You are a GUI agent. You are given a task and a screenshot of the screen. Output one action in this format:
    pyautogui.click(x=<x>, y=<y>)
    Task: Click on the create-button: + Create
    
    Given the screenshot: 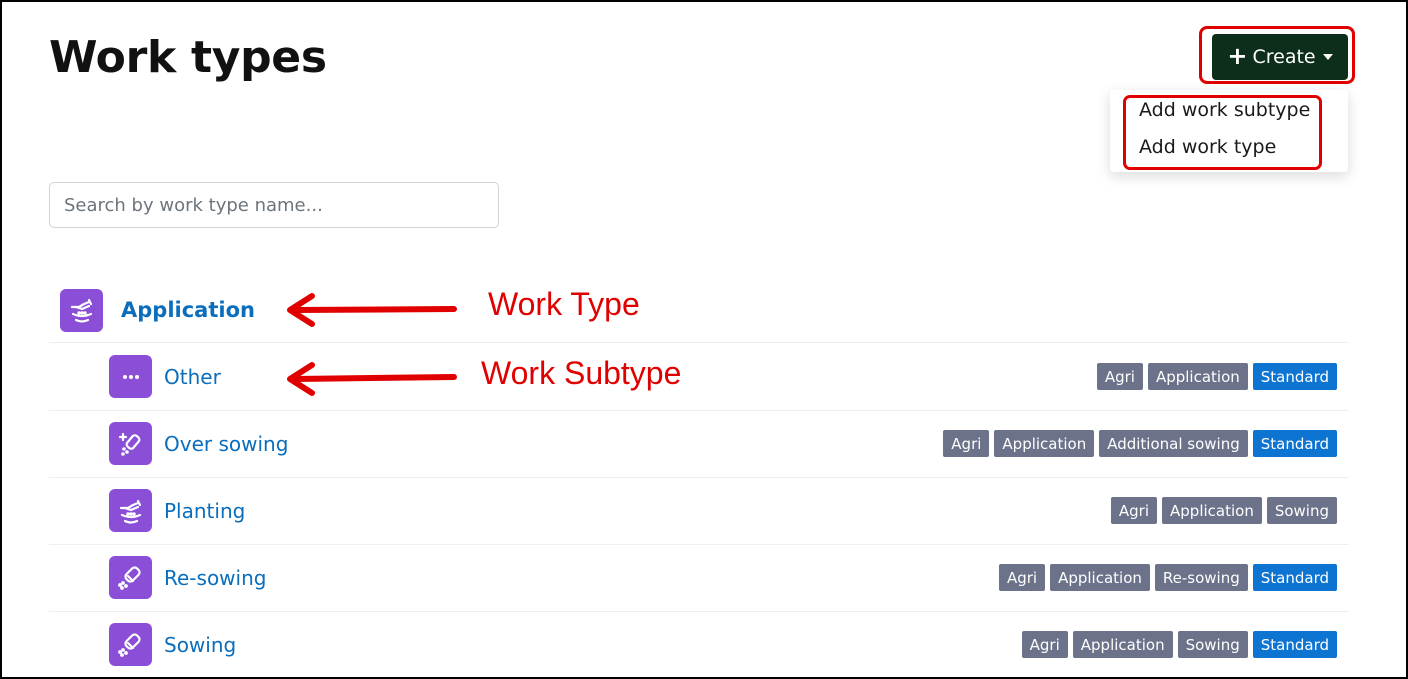 What is the action you would take?
    pyautogui.click(x=1280, y=57)
    